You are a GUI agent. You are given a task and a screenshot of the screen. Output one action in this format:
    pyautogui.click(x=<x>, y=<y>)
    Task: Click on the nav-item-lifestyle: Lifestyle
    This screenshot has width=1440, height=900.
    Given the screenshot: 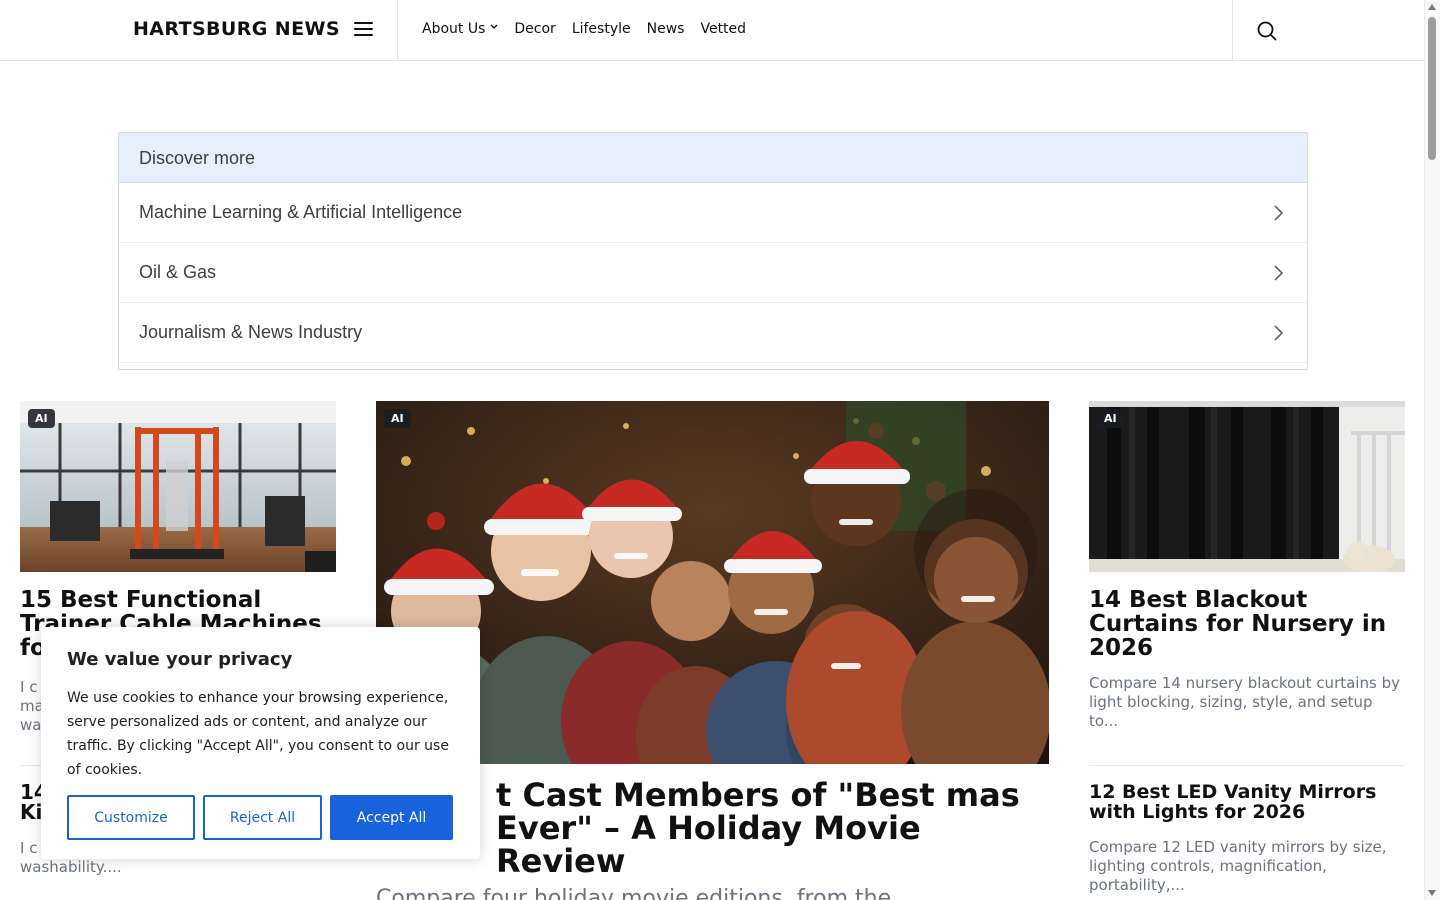 What is the action you would take?
    pyautogui.click(x=601, y=29)
    